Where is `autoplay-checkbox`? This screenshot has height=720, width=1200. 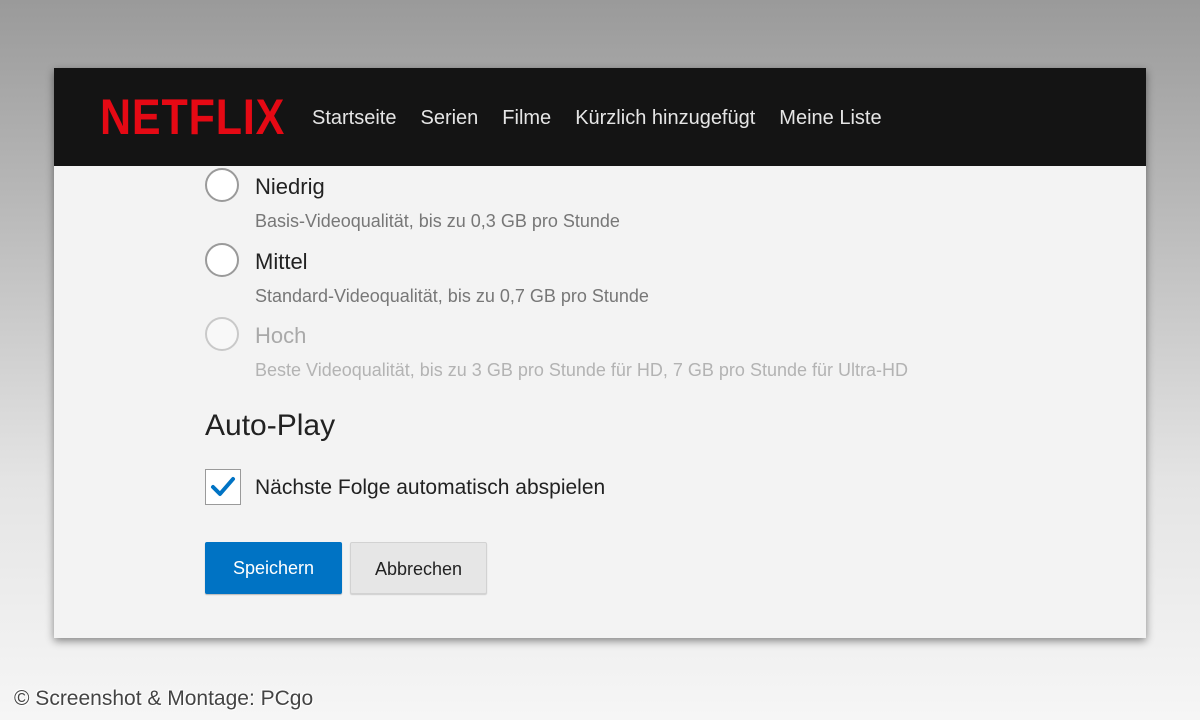 autoplay-checkbox is located at coordinates (223, 487).